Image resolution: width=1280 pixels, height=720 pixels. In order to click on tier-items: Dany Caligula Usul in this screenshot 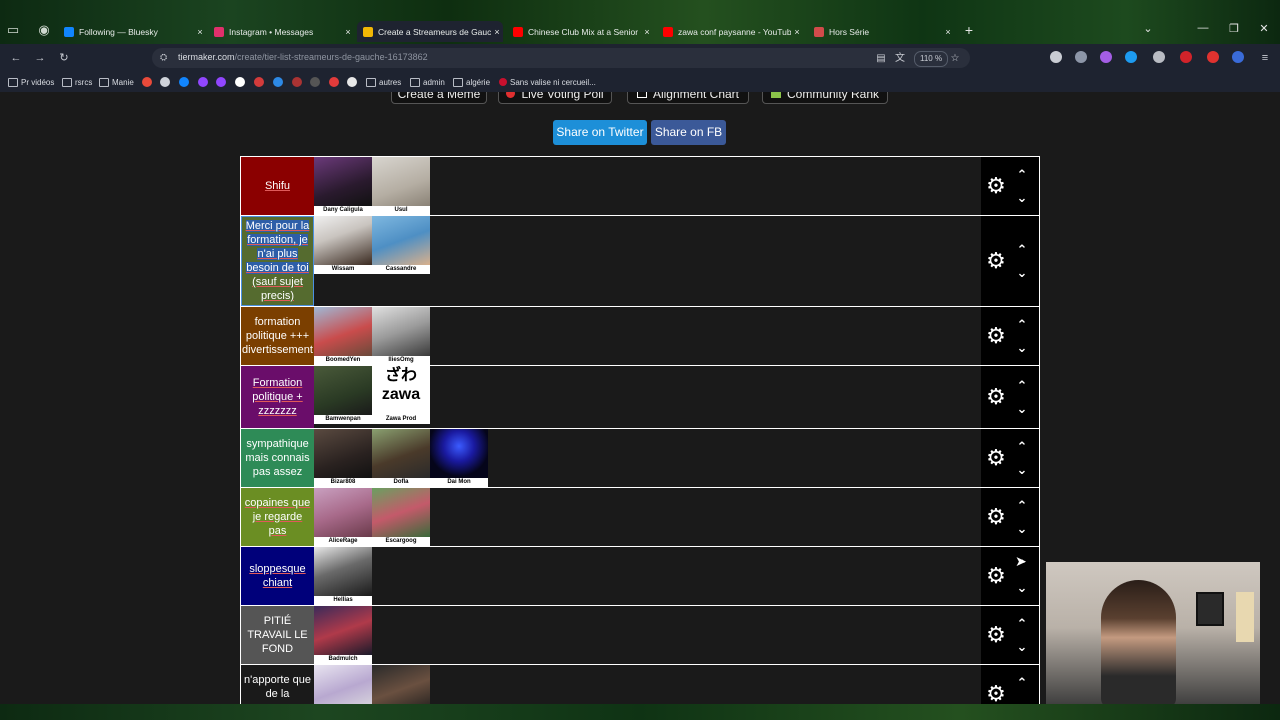, I will do `click(372, 186)`.